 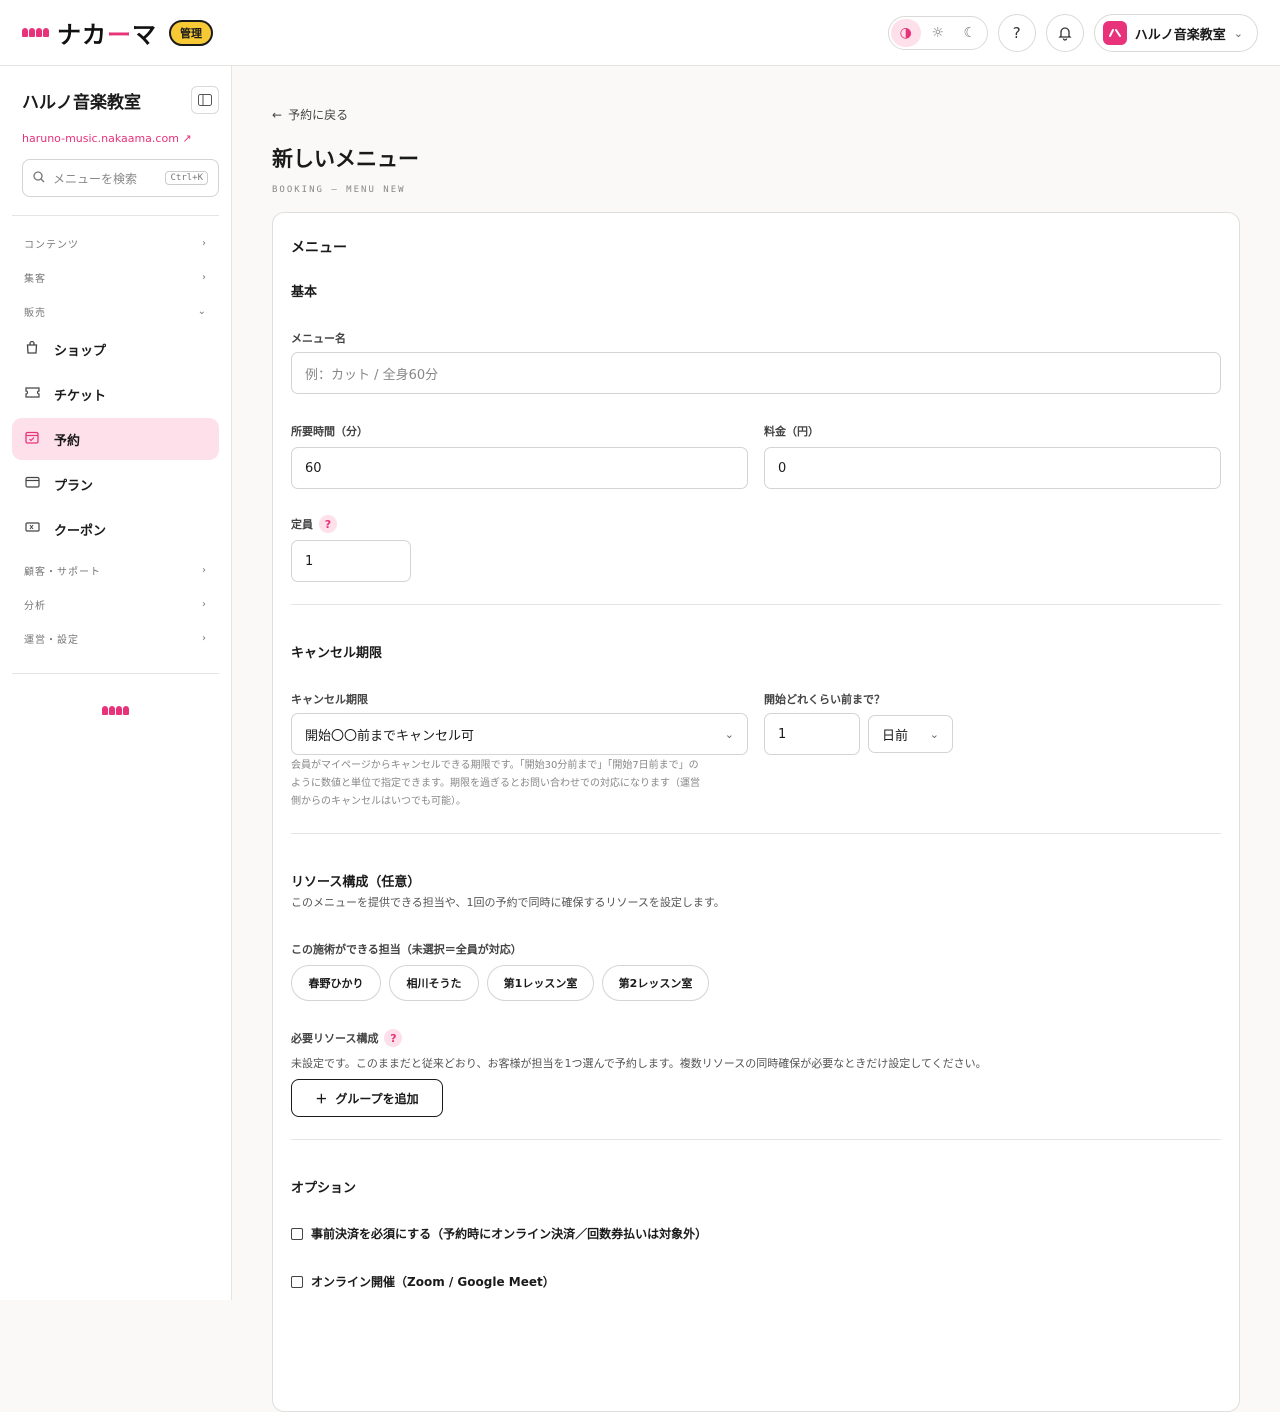 I want to click on staff-chip: 相川そうた, so click(x=434, y=983).